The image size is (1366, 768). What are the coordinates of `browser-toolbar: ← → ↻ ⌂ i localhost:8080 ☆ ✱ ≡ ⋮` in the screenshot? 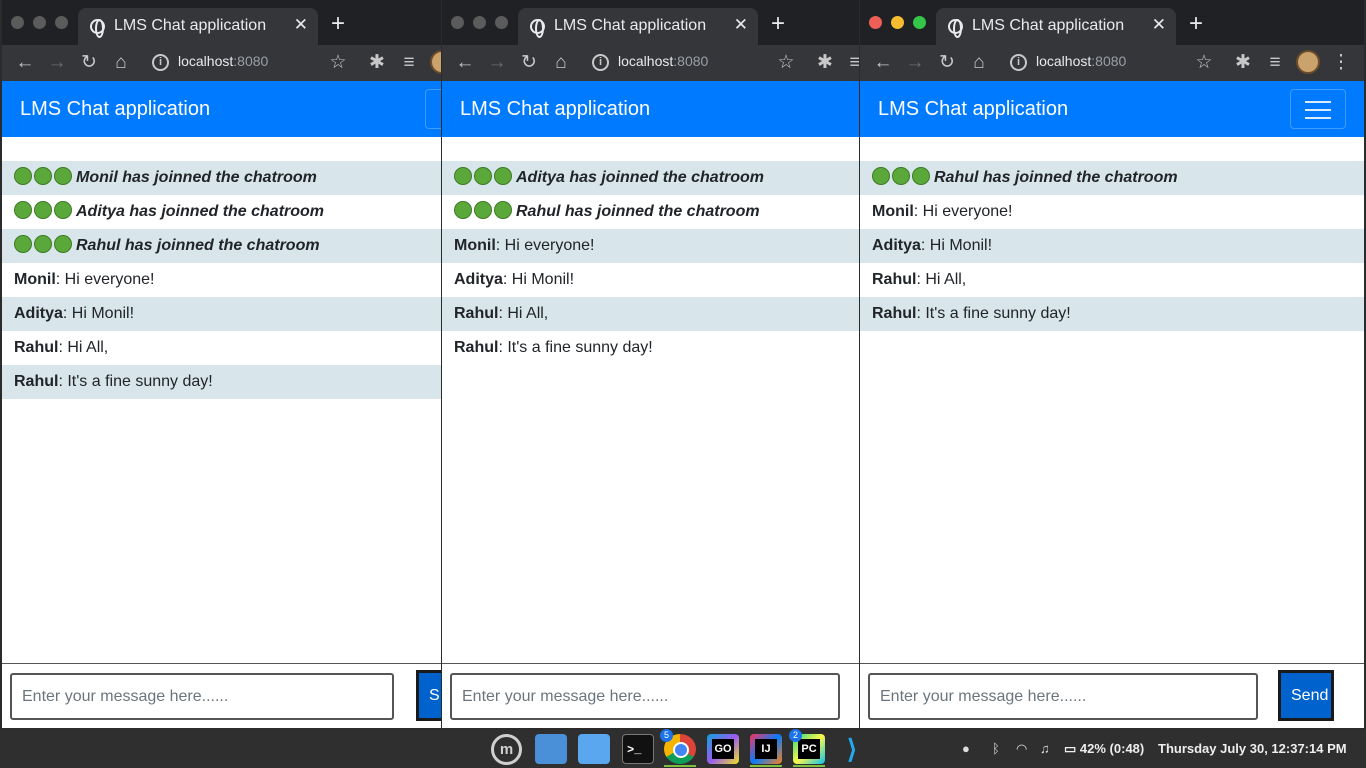 It's located at (1112, 63).